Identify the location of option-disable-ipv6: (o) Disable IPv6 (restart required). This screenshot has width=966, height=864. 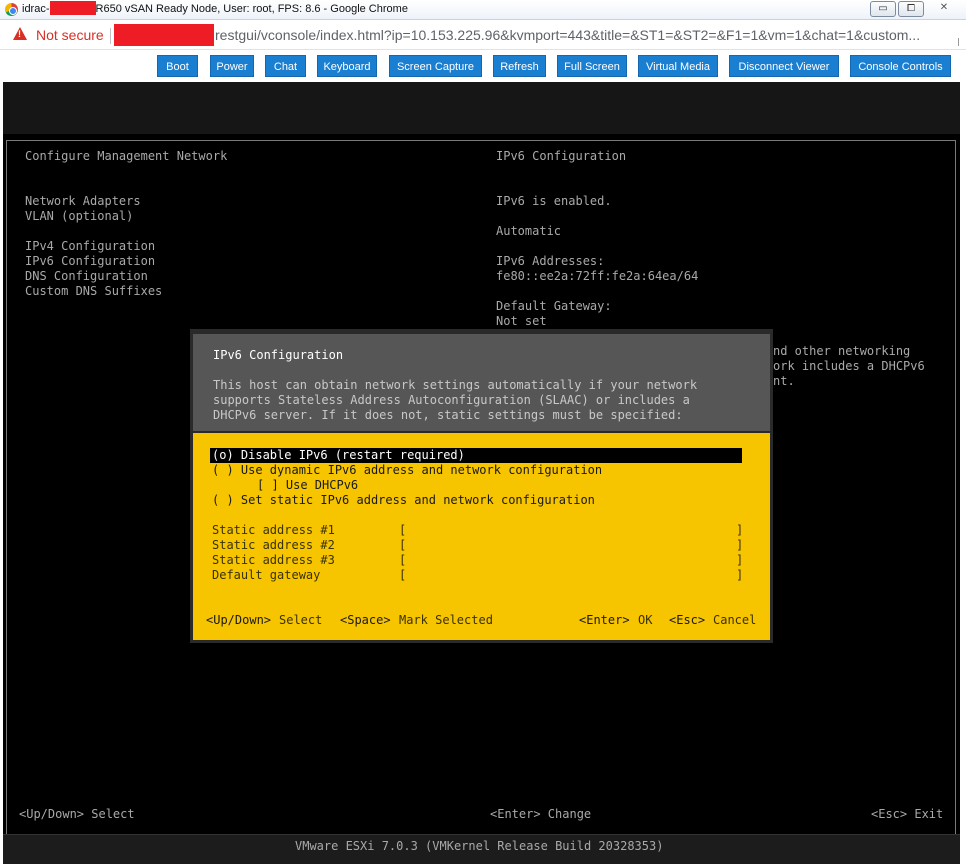
(338, 455).